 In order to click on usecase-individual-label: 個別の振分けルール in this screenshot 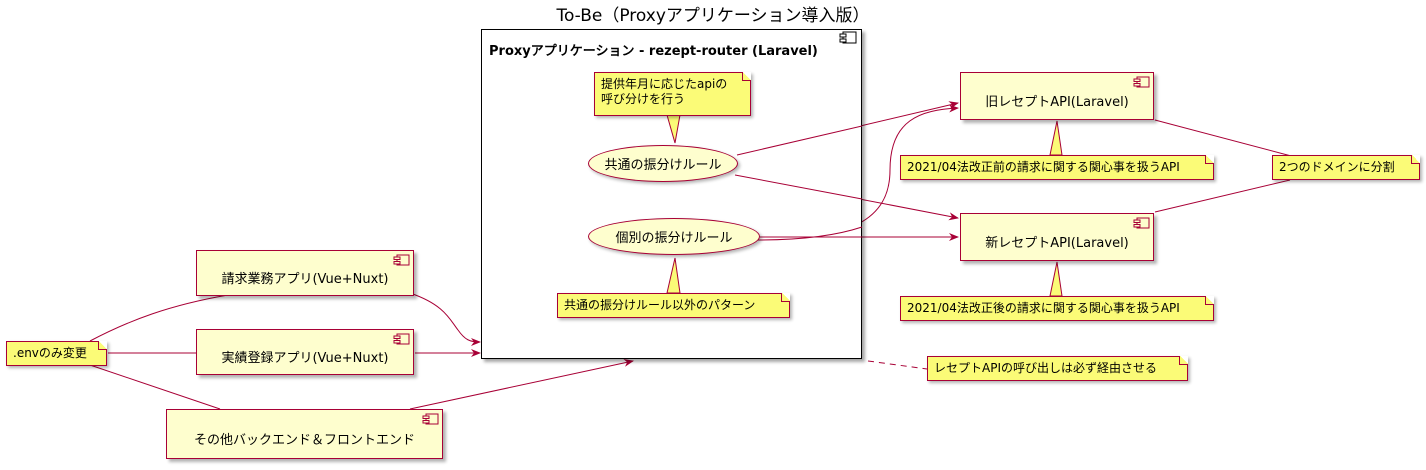, I will do `click(674, 238)`.